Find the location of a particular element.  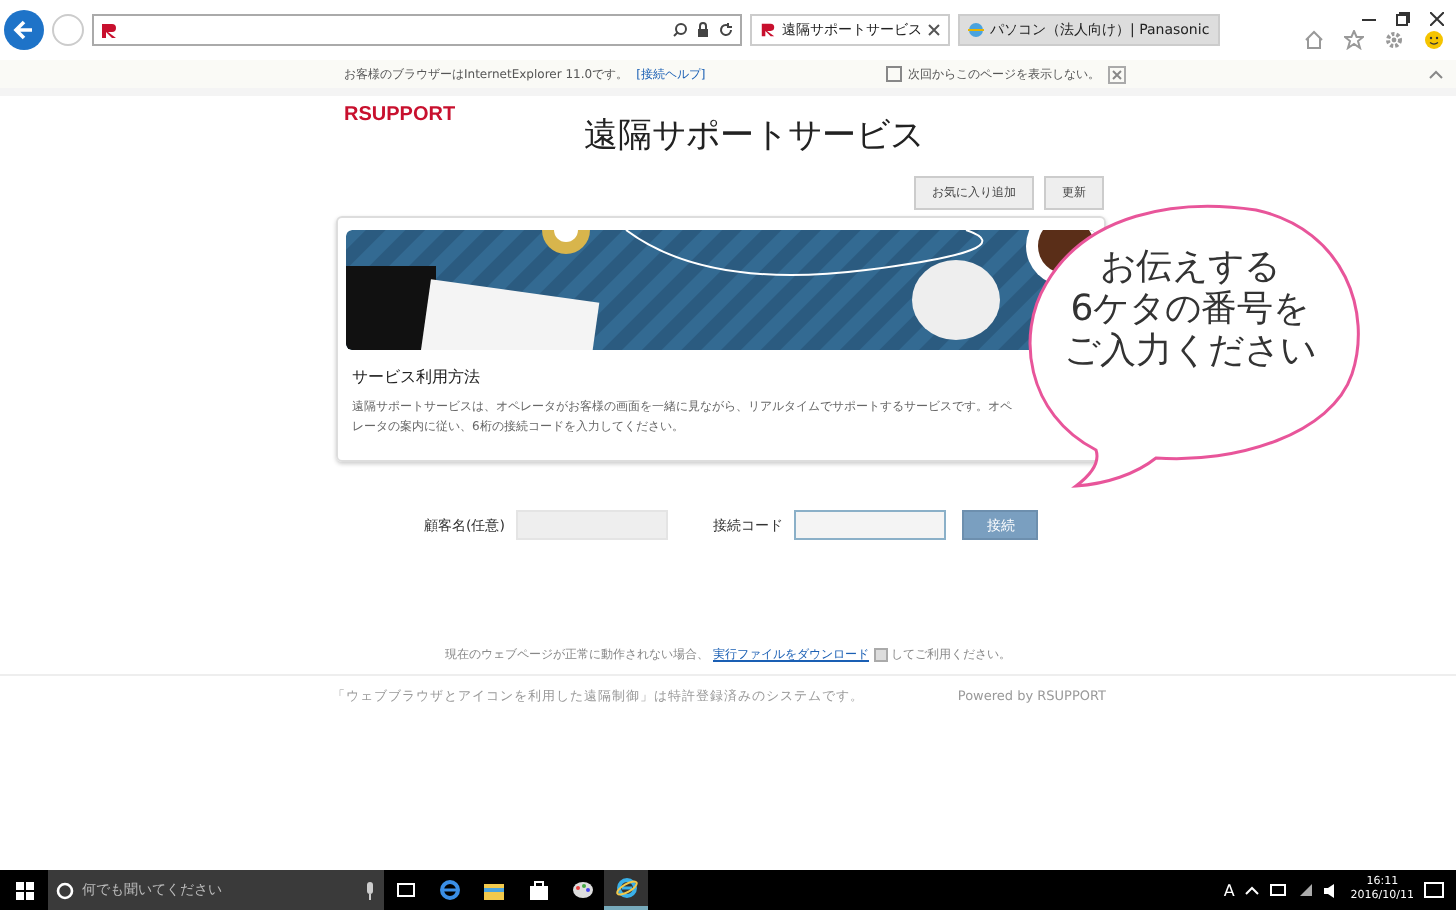

close-icon is located at coordinates (1437, 18).